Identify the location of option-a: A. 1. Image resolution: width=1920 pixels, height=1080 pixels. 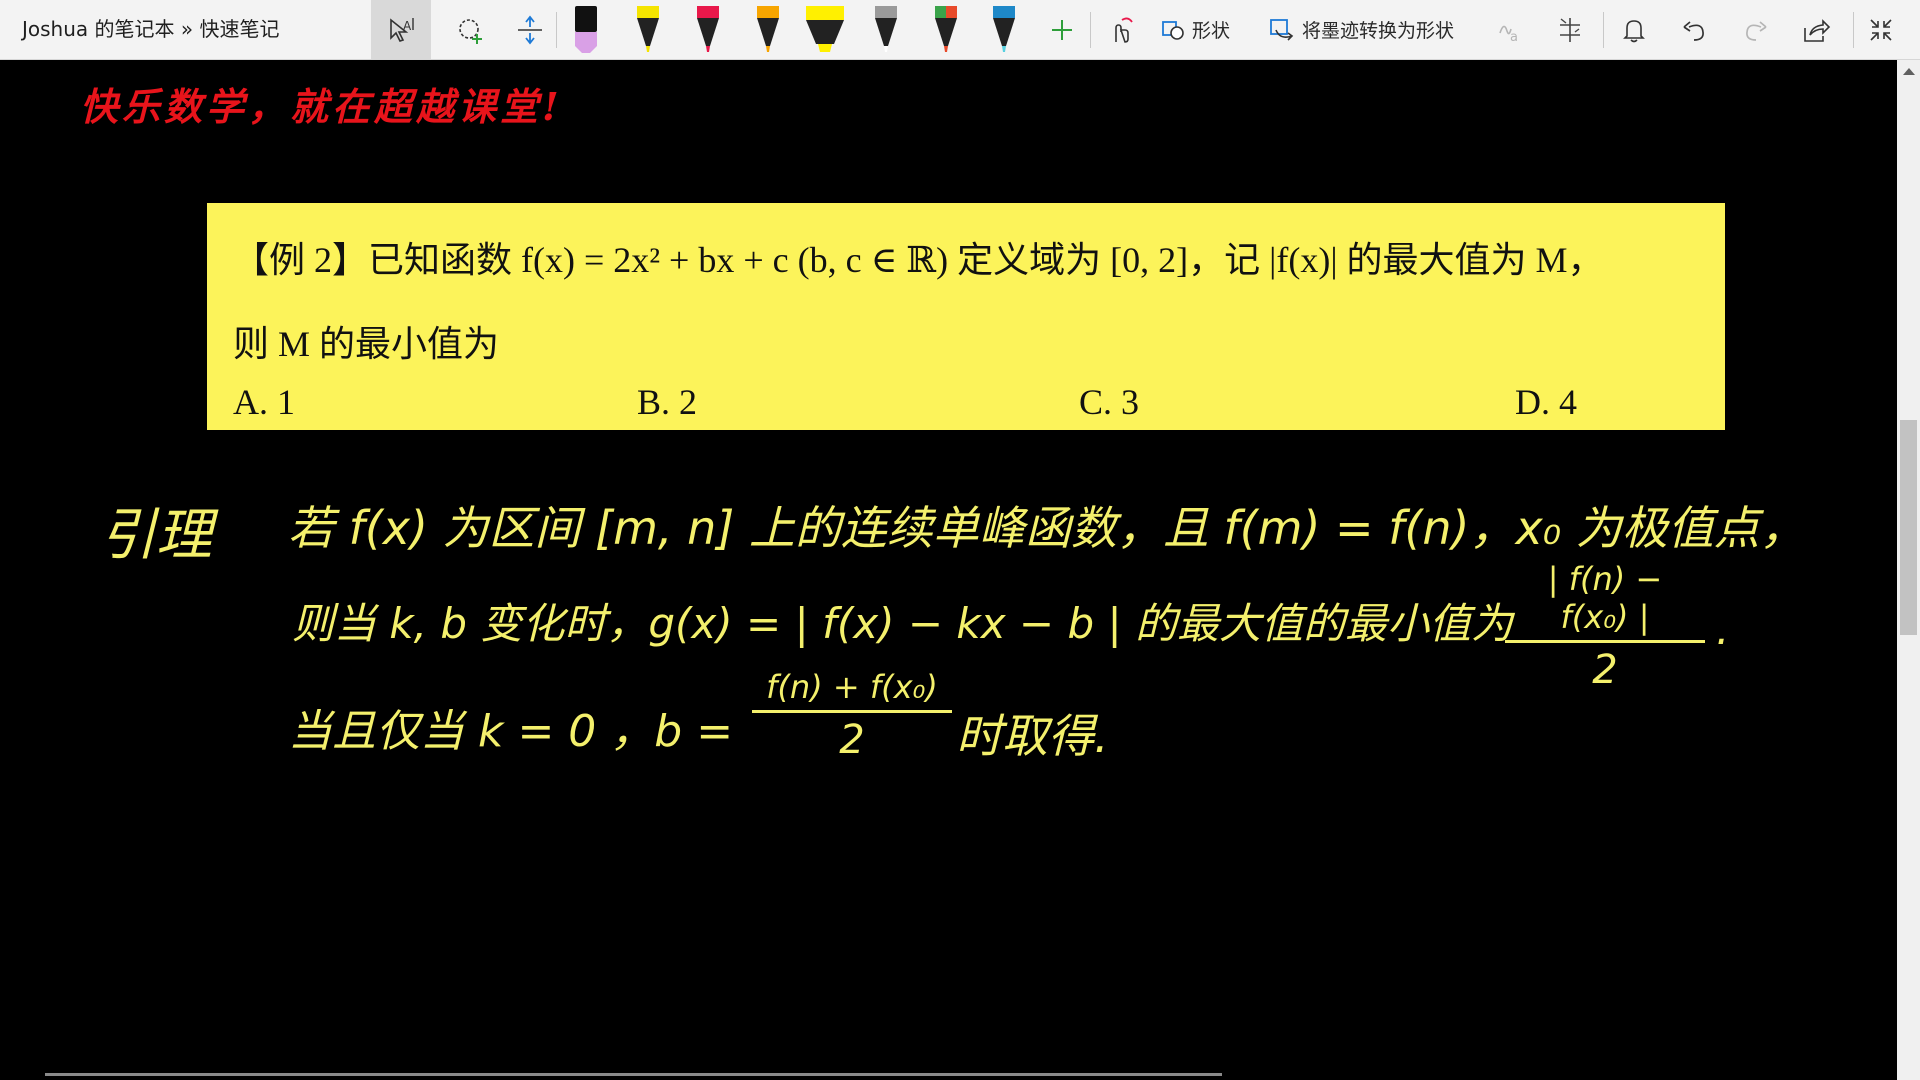
(264, 402).